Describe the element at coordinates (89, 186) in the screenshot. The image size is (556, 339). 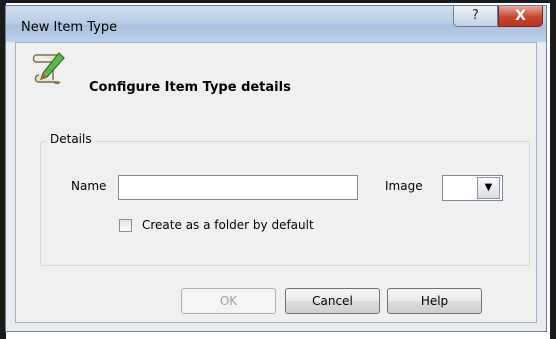
I see `name-label: Name` at that location.